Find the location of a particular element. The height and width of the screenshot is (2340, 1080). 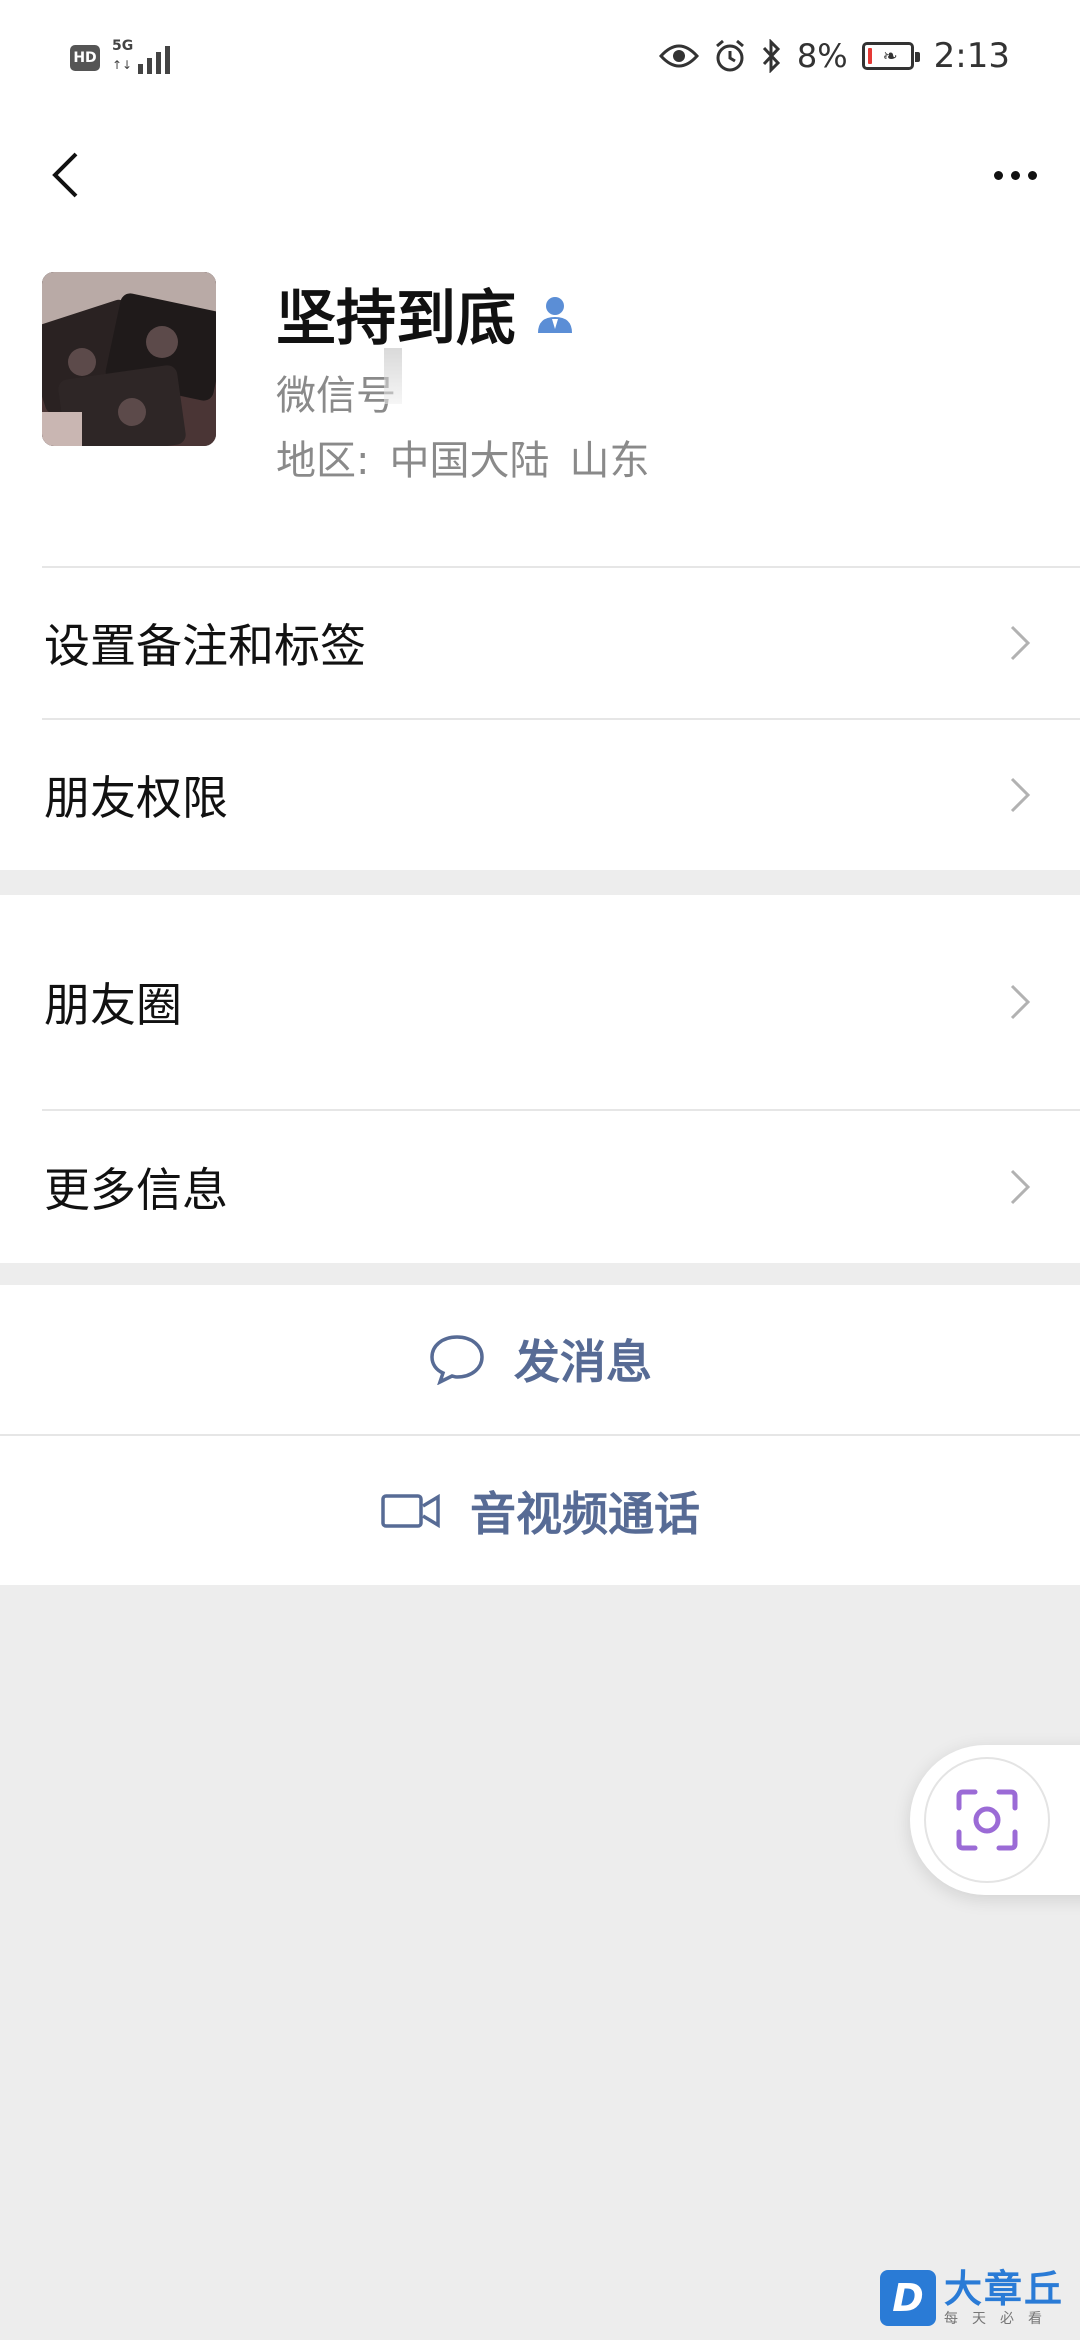

actions-section: 发消息 音视频通话 is located at coordinates (540, 1435).